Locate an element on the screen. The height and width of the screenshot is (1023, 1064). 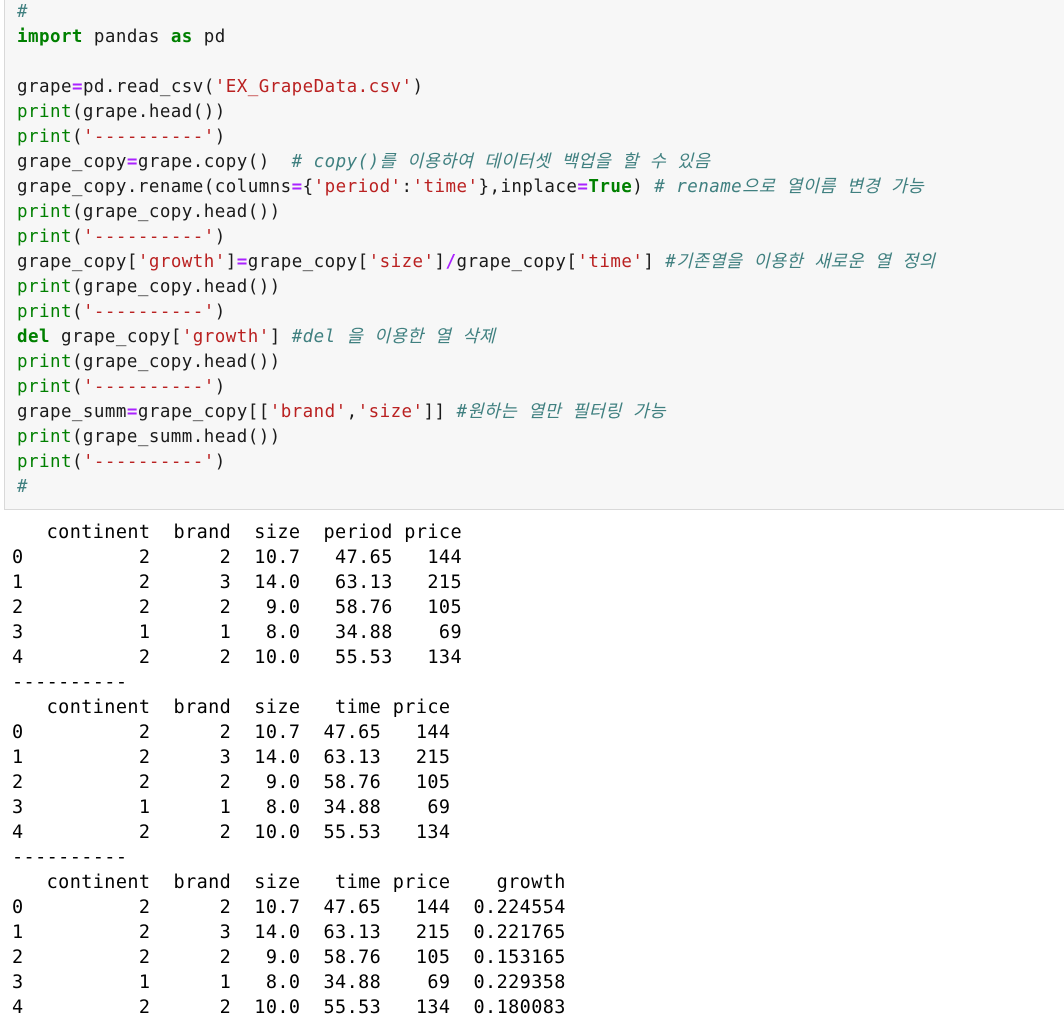
code-token: pd.read_csv( is located at coordinates (148, 87).